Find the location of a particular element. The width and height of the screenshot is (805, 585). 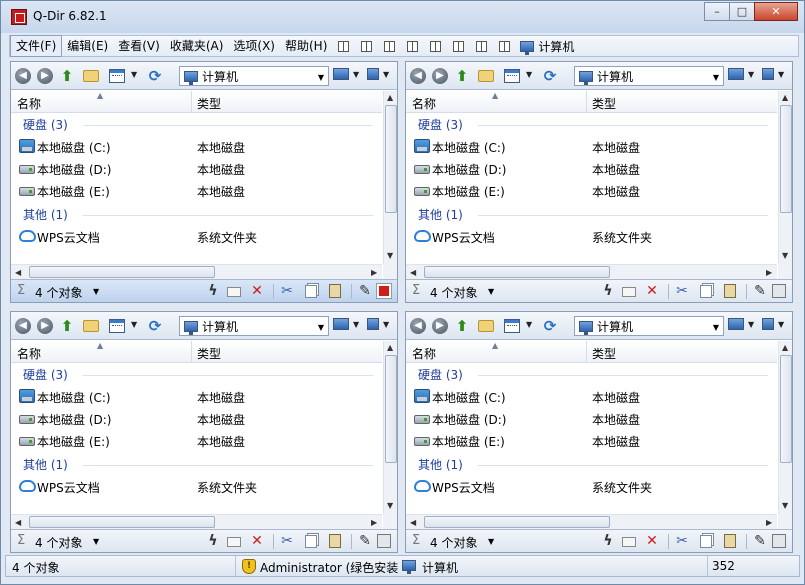

pane-color-icon is located at coordinates (779, 541).